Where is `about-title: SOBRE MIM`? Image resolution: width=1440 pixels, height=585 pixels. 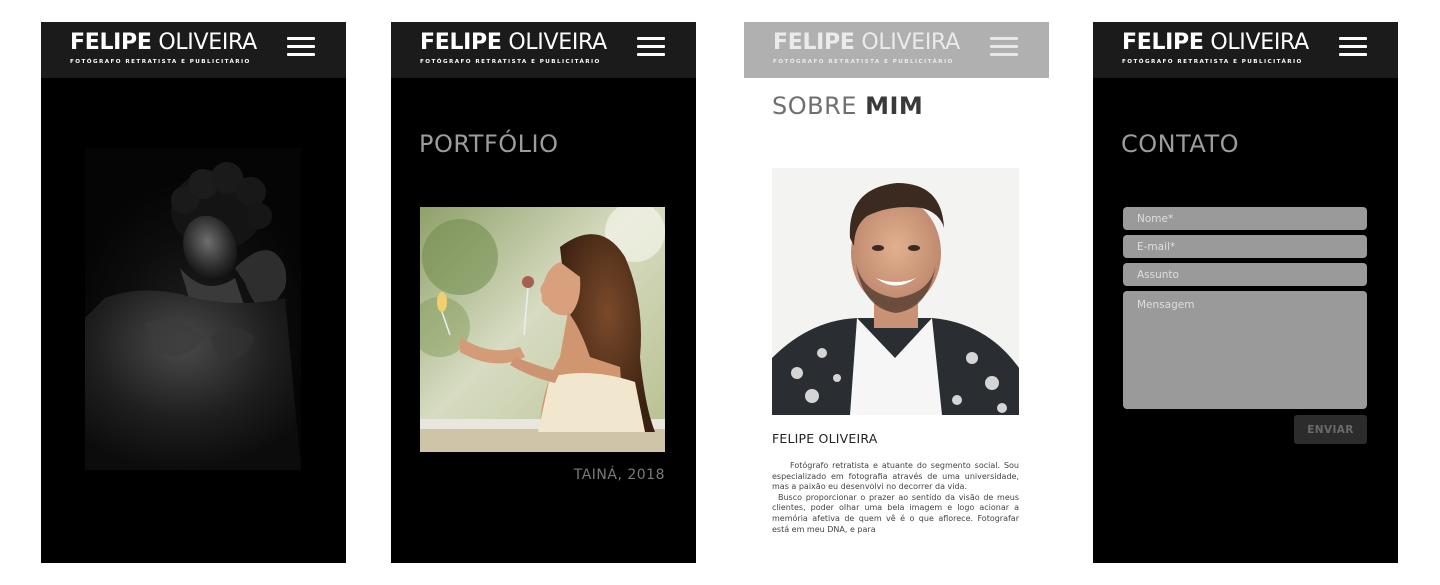
about-title: SOBRE MIM is located at coordinates (847, 106).